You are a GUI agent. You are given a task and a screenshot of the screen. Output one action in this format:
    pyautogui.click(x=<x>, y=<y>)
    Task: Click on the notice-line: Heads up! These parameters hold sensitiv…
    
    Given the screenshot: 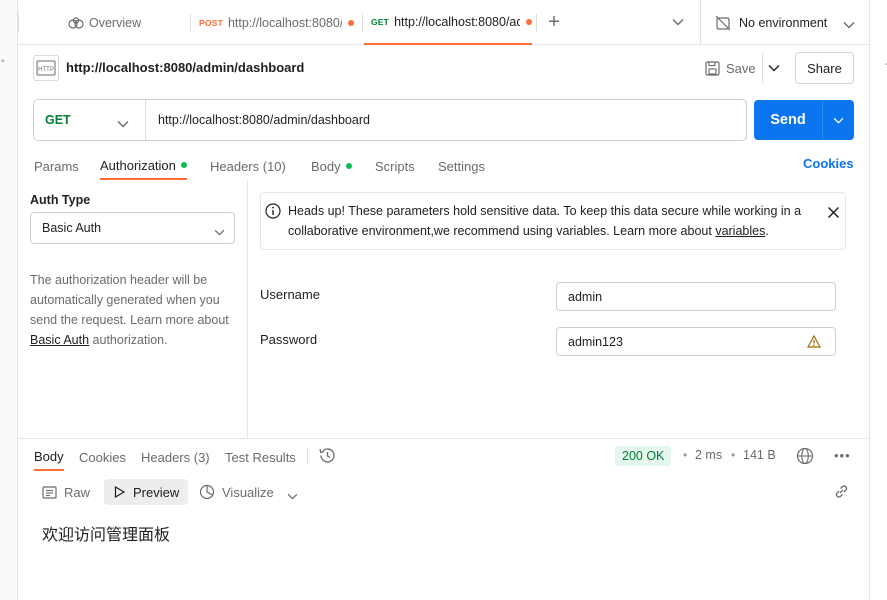 What is the action you would take?
    pyautogui.click(x=545, y=211)
    